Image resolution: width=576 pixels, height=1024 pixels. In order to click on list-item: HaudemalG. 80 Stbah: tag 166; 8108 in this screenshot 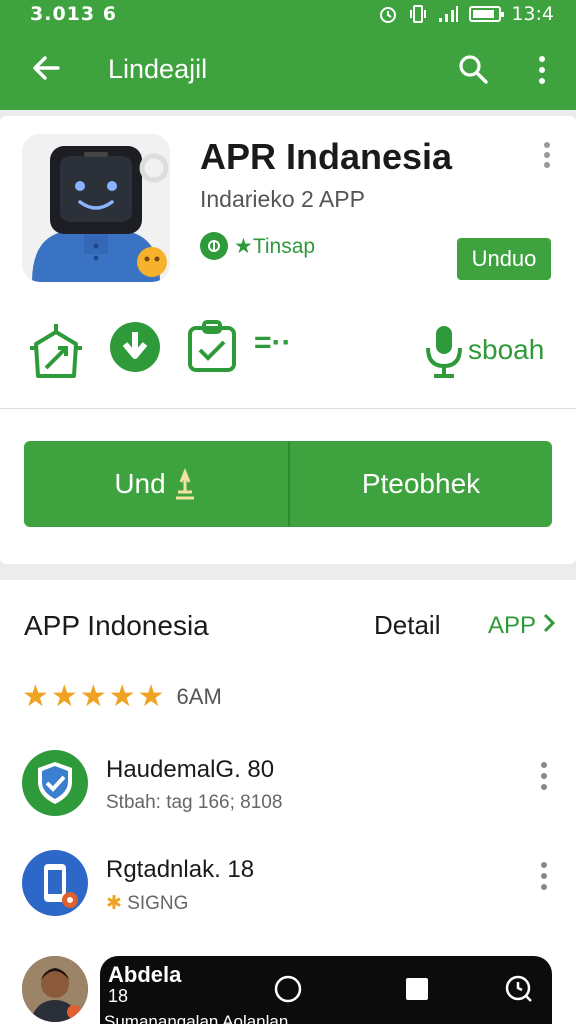, I will do `click(288, 790)`.